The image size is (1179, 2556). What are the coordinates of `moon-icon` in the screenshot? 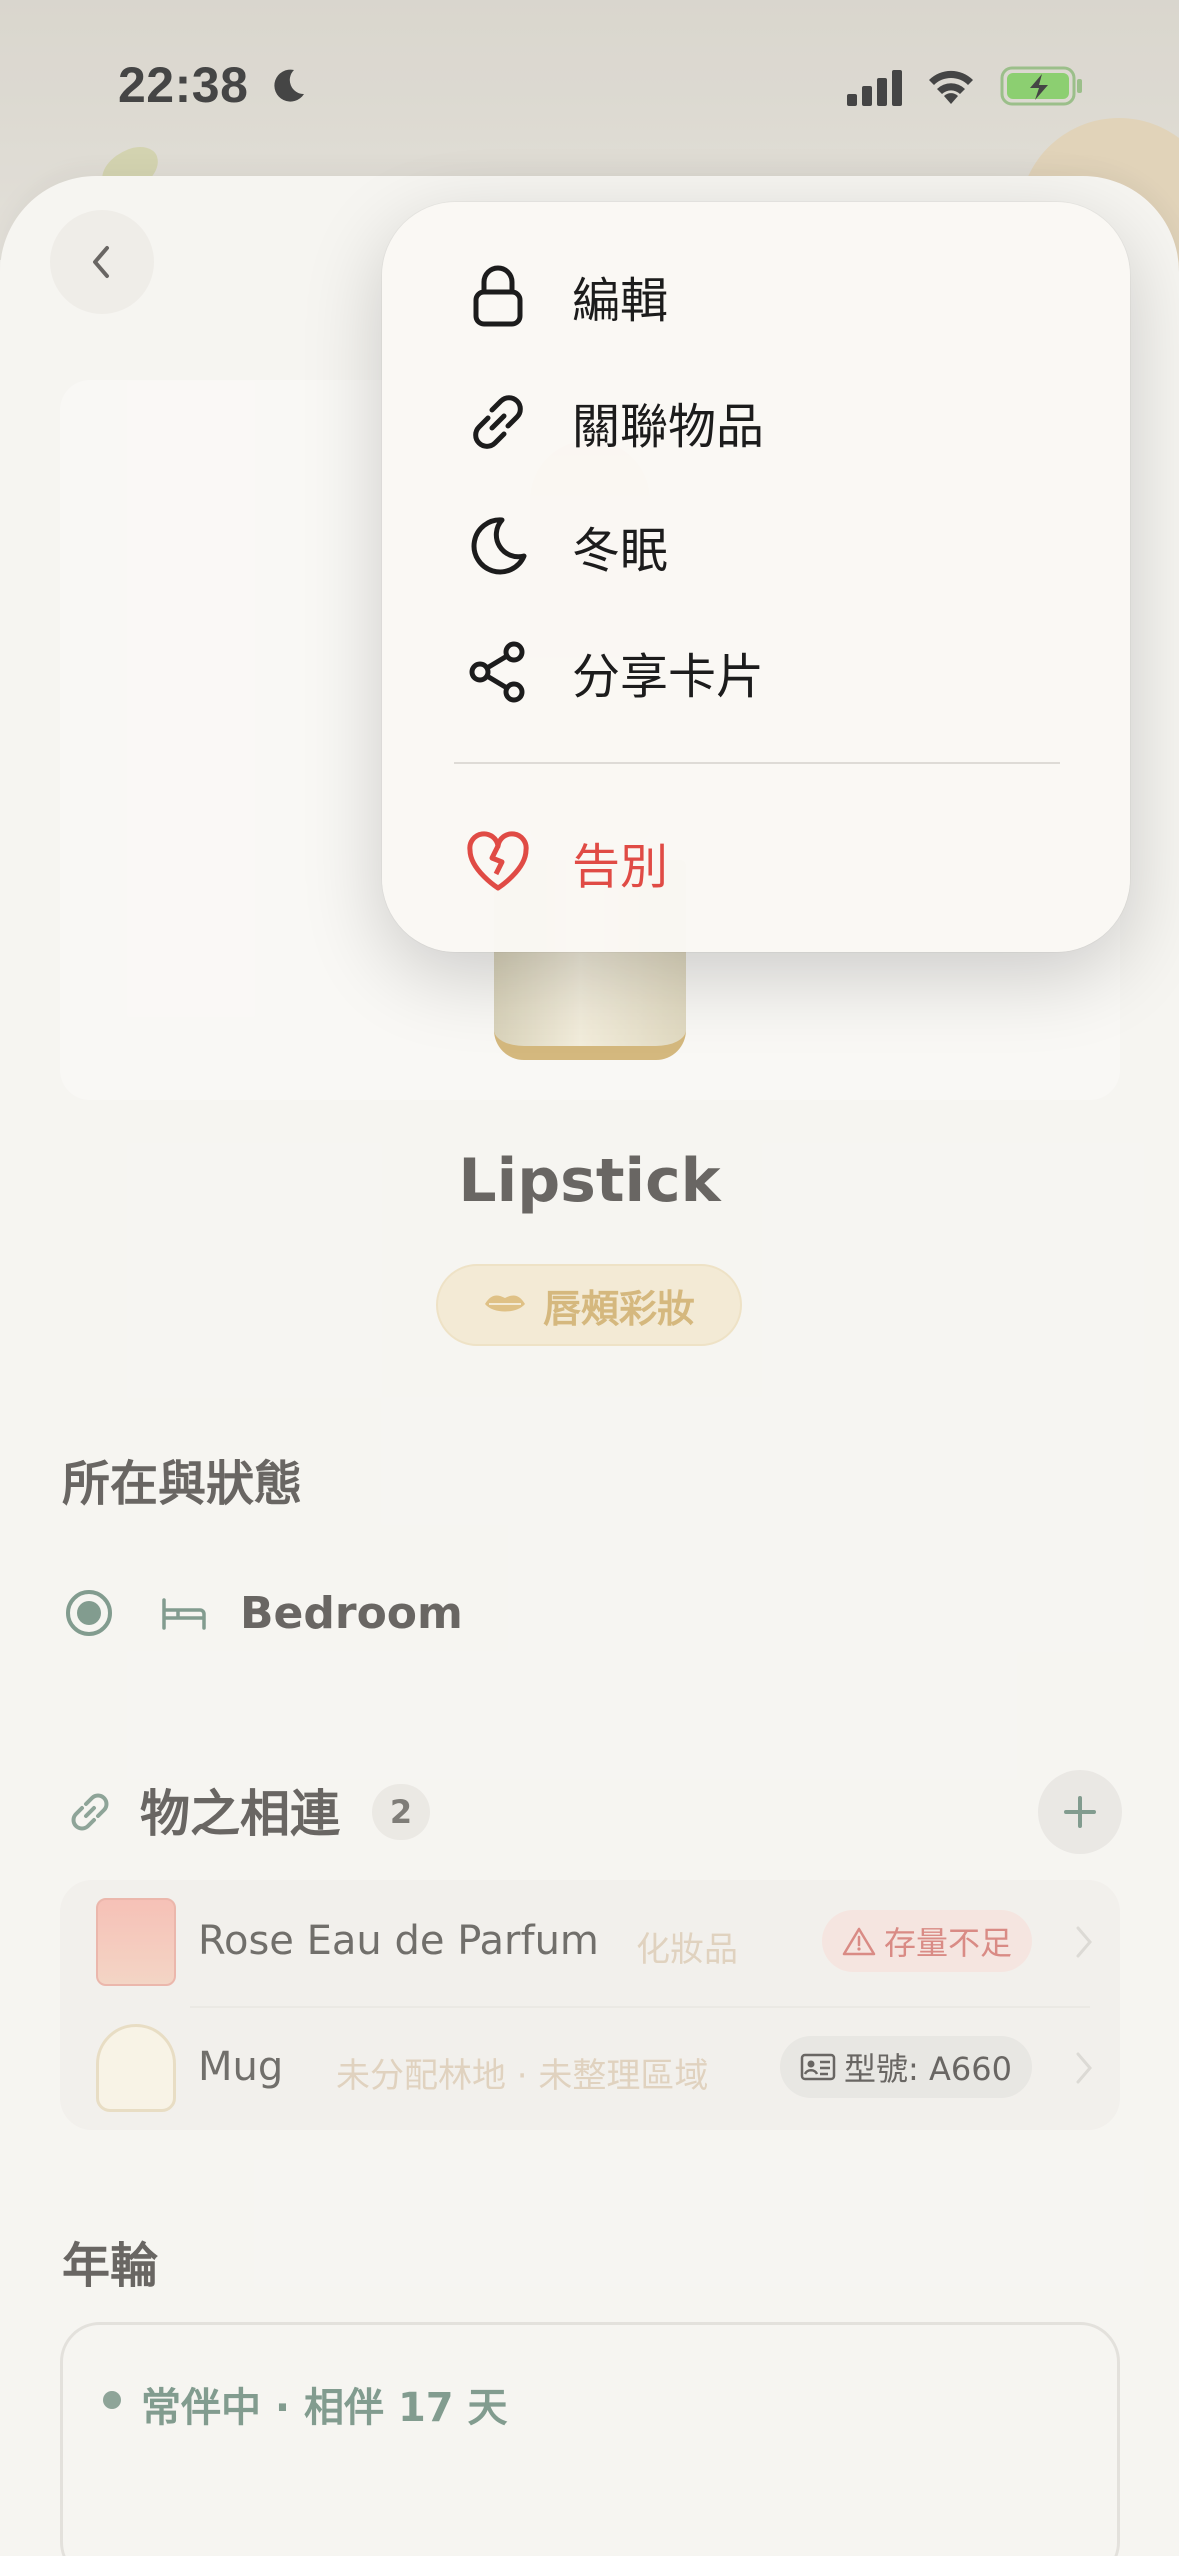 It's located at (499, 546).